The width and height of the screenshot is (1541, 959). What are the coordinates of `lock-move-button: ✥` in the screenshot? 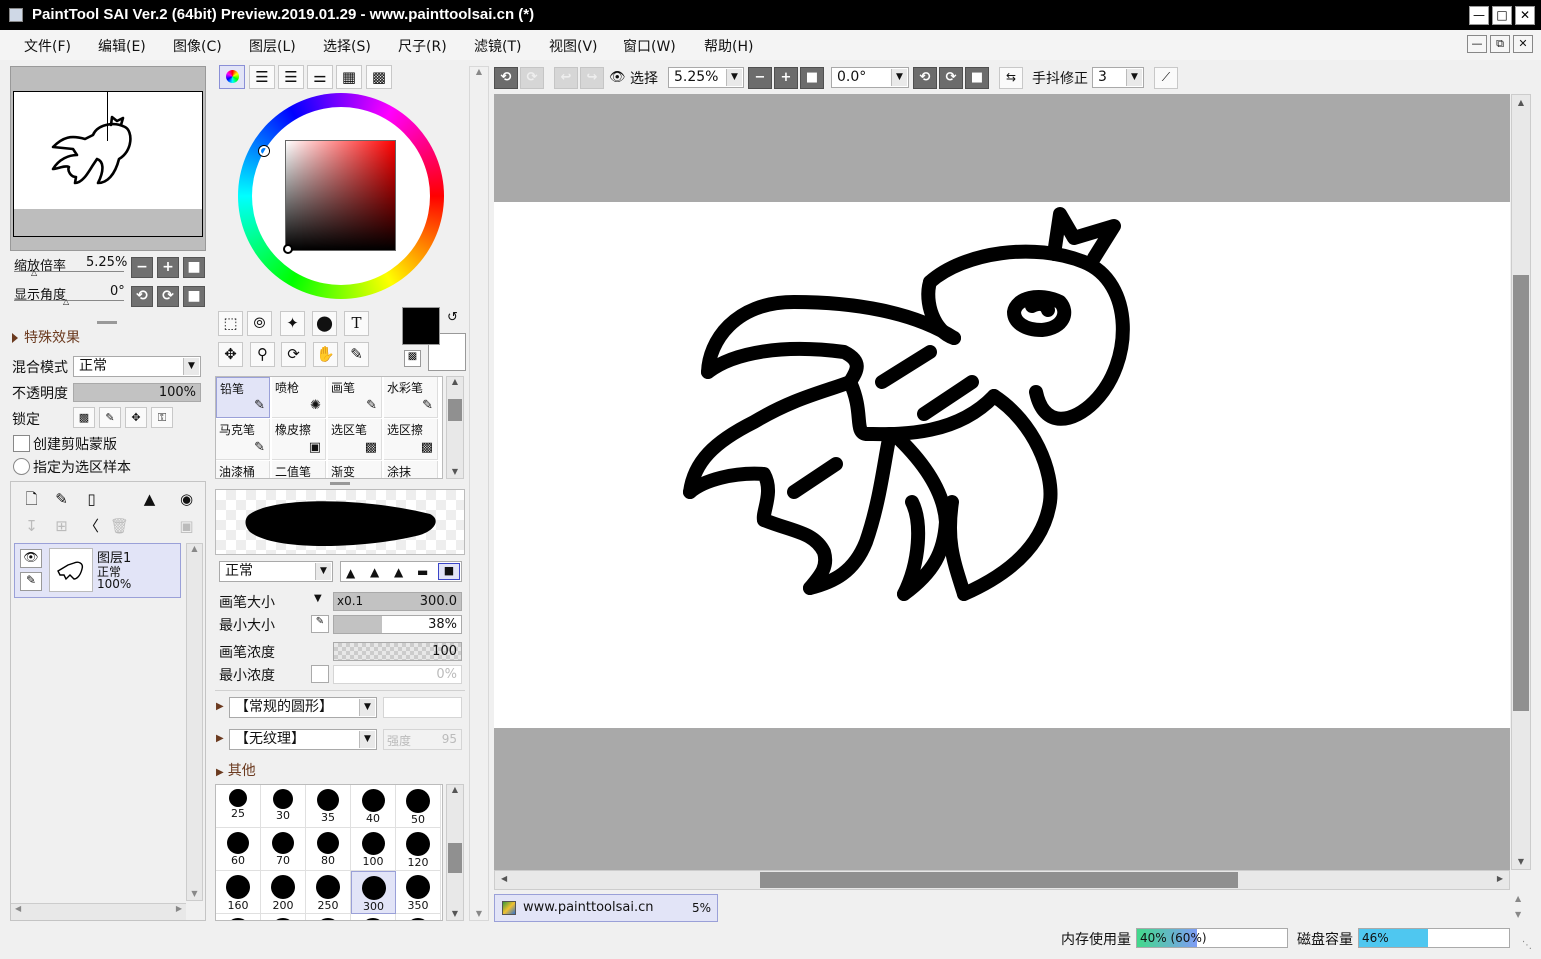 It's located at (136, 417).